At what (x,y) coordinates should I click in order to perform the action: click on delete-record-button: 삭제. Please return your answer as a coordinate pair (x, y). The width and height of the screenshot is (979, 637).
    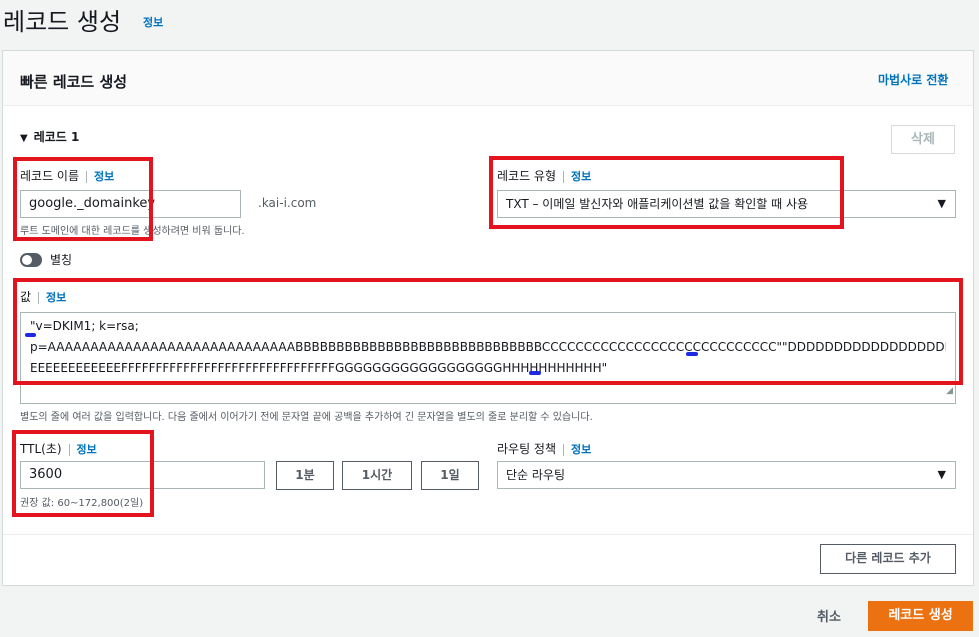
    Looking at the image, I should click on (923, 139).